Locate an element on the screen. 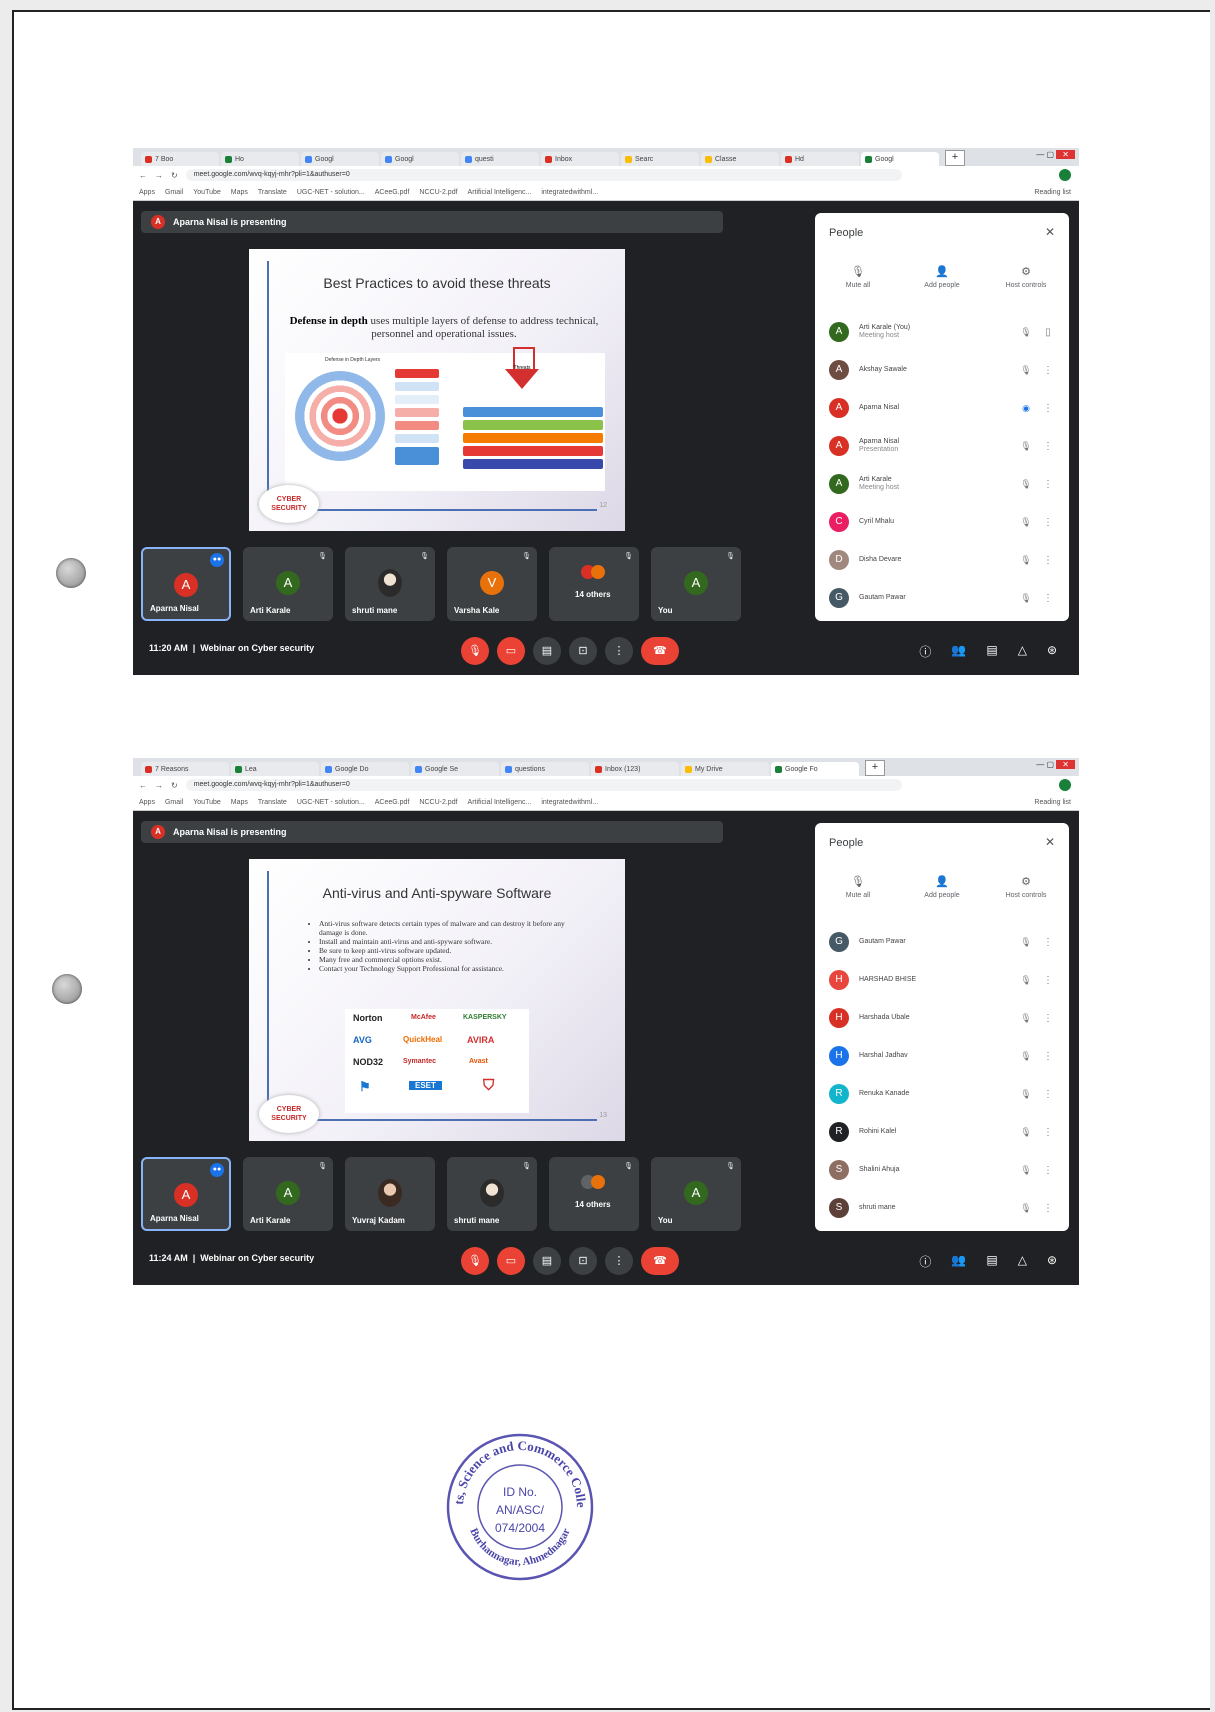 The image size is (1215, 1712). browser-tab: My Drive is located at coordinates (725, 769).